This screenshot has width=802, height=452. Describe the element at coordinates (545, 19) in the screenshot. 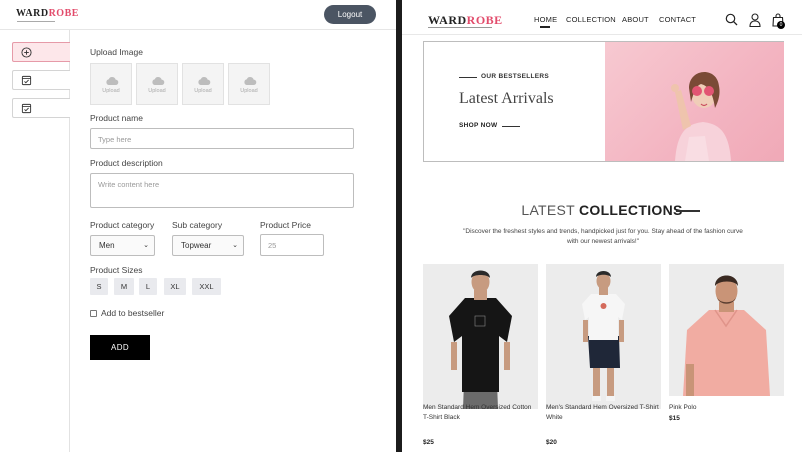

I see `nav-home: HOME` at that location.